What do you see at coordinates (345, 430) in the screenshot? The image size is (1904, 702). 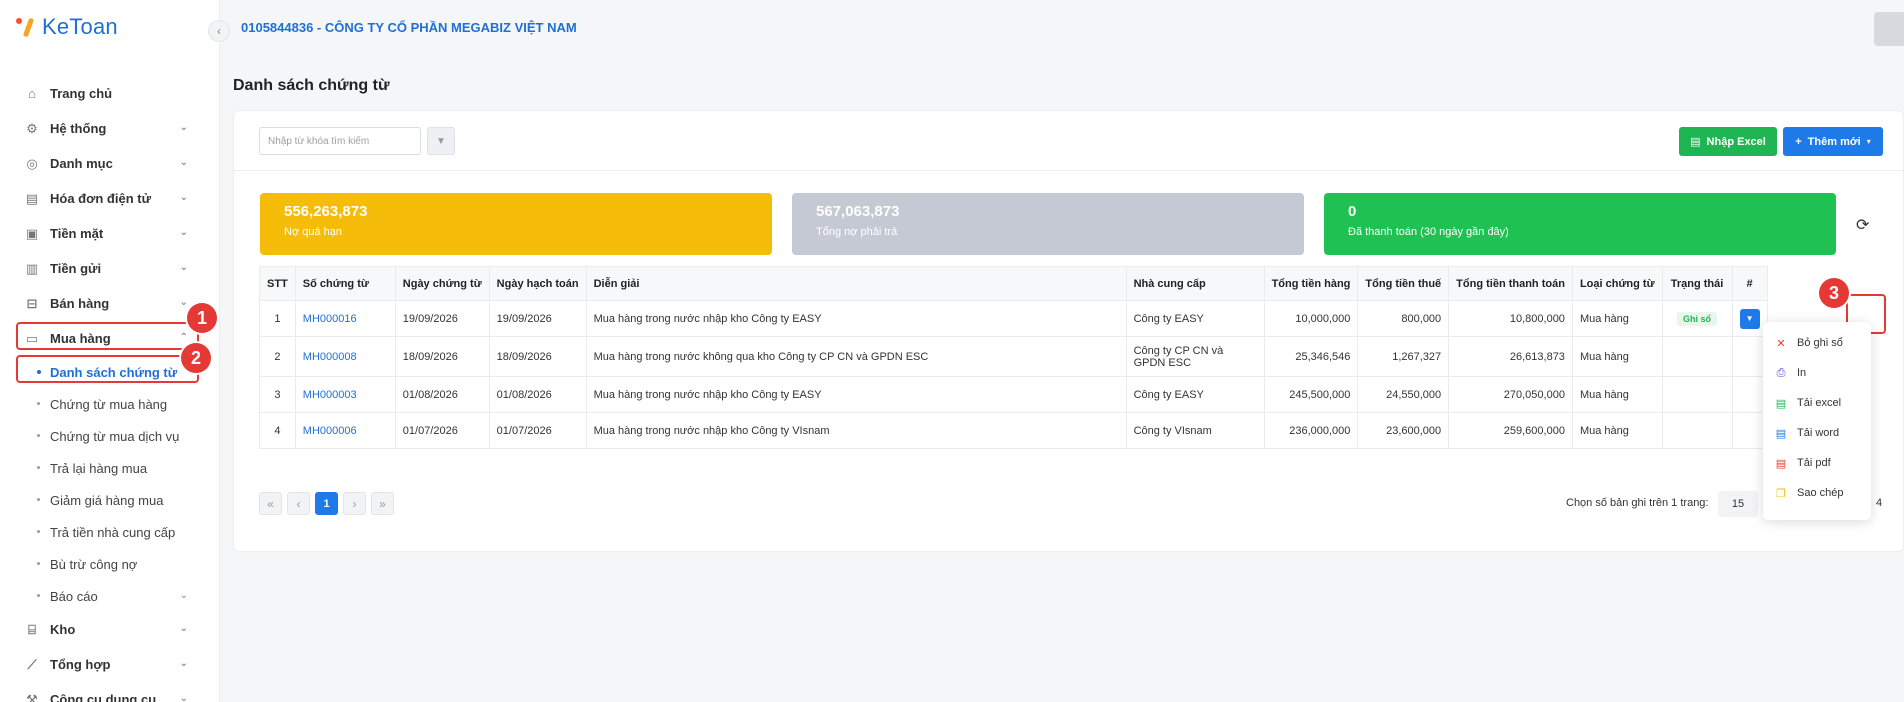 I see `cell-voucher-no: MH000006` at bounding box center [345, 430].